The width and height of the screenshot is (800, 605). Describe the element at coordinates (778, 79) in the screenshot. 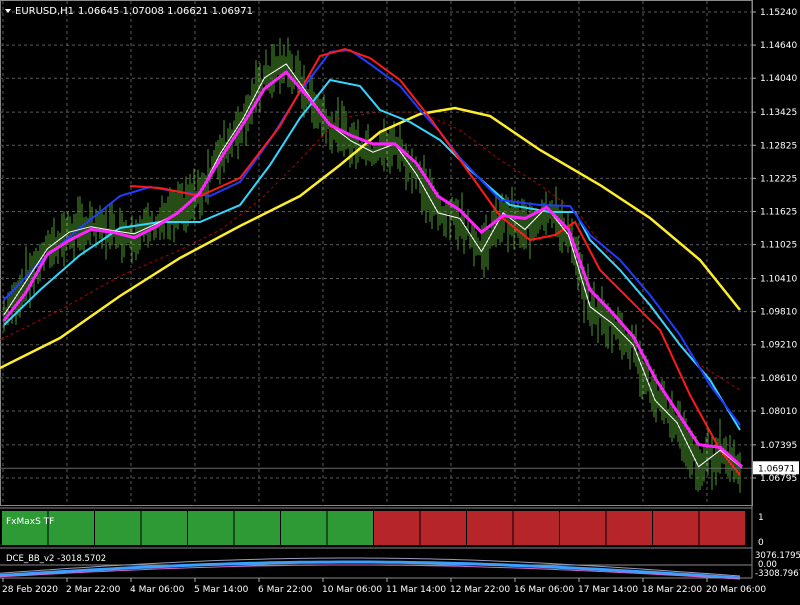

I see `price-label: 1.14040` at that location.